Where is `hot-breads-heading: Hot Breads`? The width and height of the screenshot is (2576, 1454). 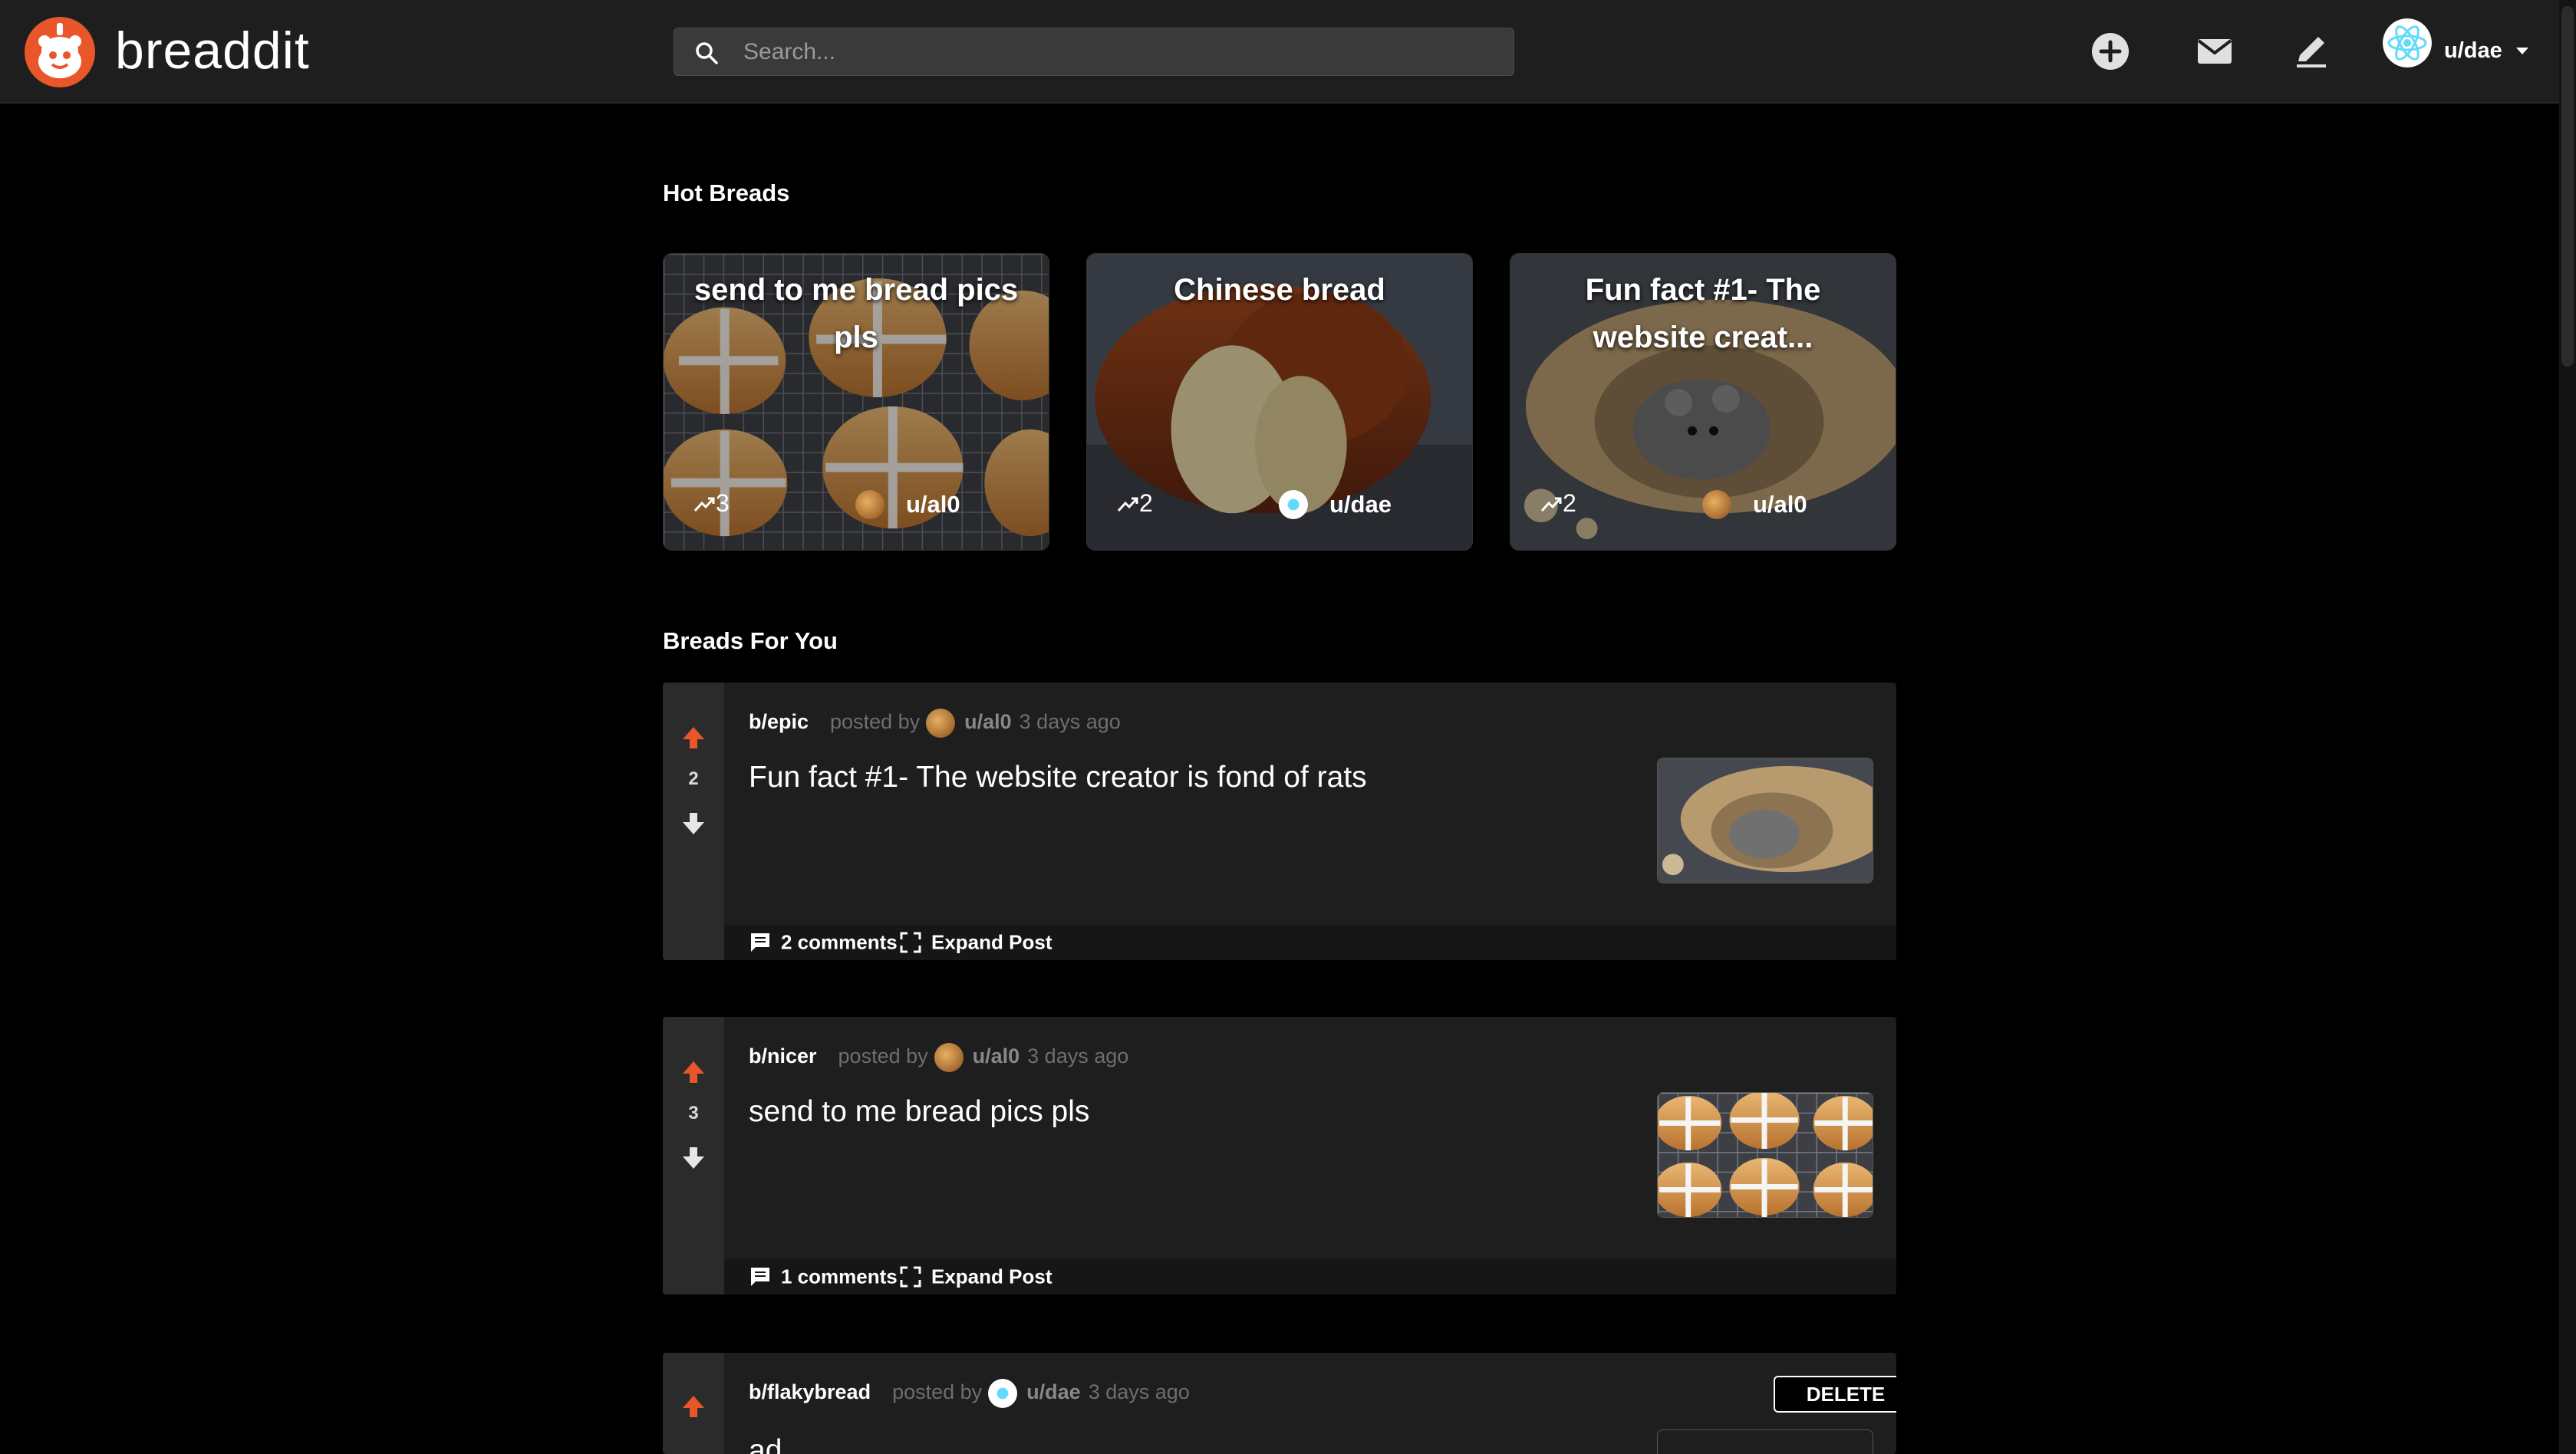 hot-breads-heading: Hot Breads is located at coordinates (726, 192).